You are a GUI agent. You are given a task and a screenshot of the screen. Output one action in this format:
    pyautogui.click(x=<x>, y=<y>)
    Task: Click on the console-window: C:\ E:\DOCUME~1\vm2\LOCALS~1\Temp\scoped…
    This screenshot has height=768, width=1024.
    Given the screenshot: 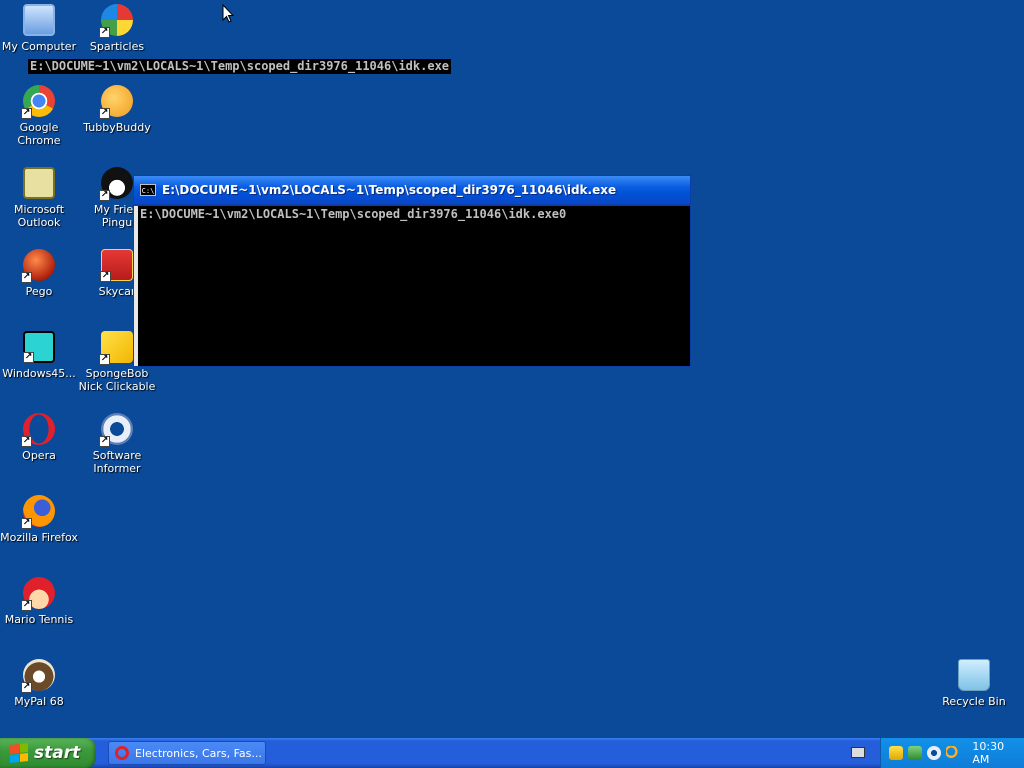 What is the action you would take?
    pyautogui.click(x=412, y=271)
    